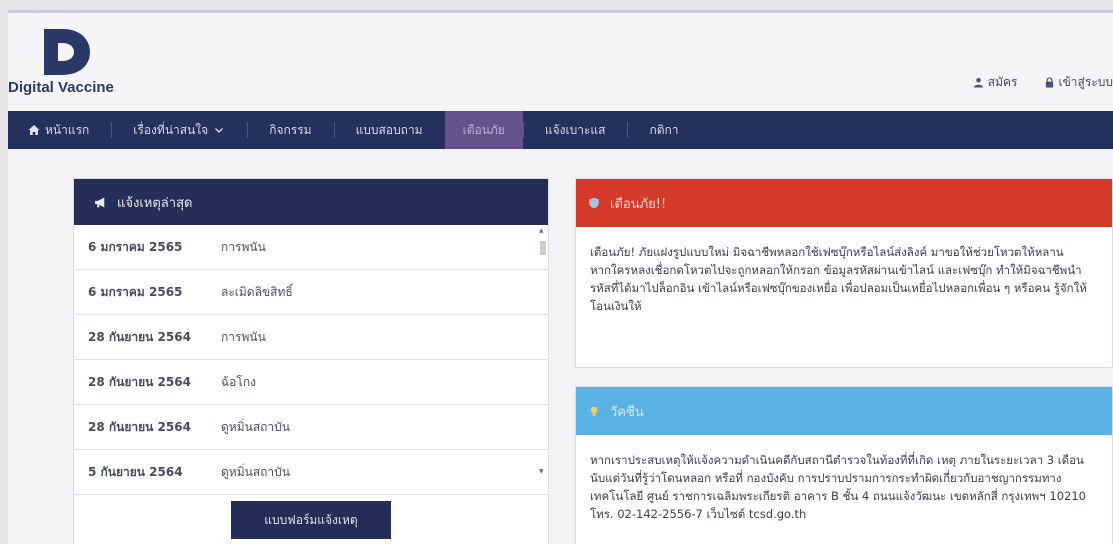 The image size is (1113, 544). I want to click on warning-card-title: เตือนภัย!!, so click(638, 204).